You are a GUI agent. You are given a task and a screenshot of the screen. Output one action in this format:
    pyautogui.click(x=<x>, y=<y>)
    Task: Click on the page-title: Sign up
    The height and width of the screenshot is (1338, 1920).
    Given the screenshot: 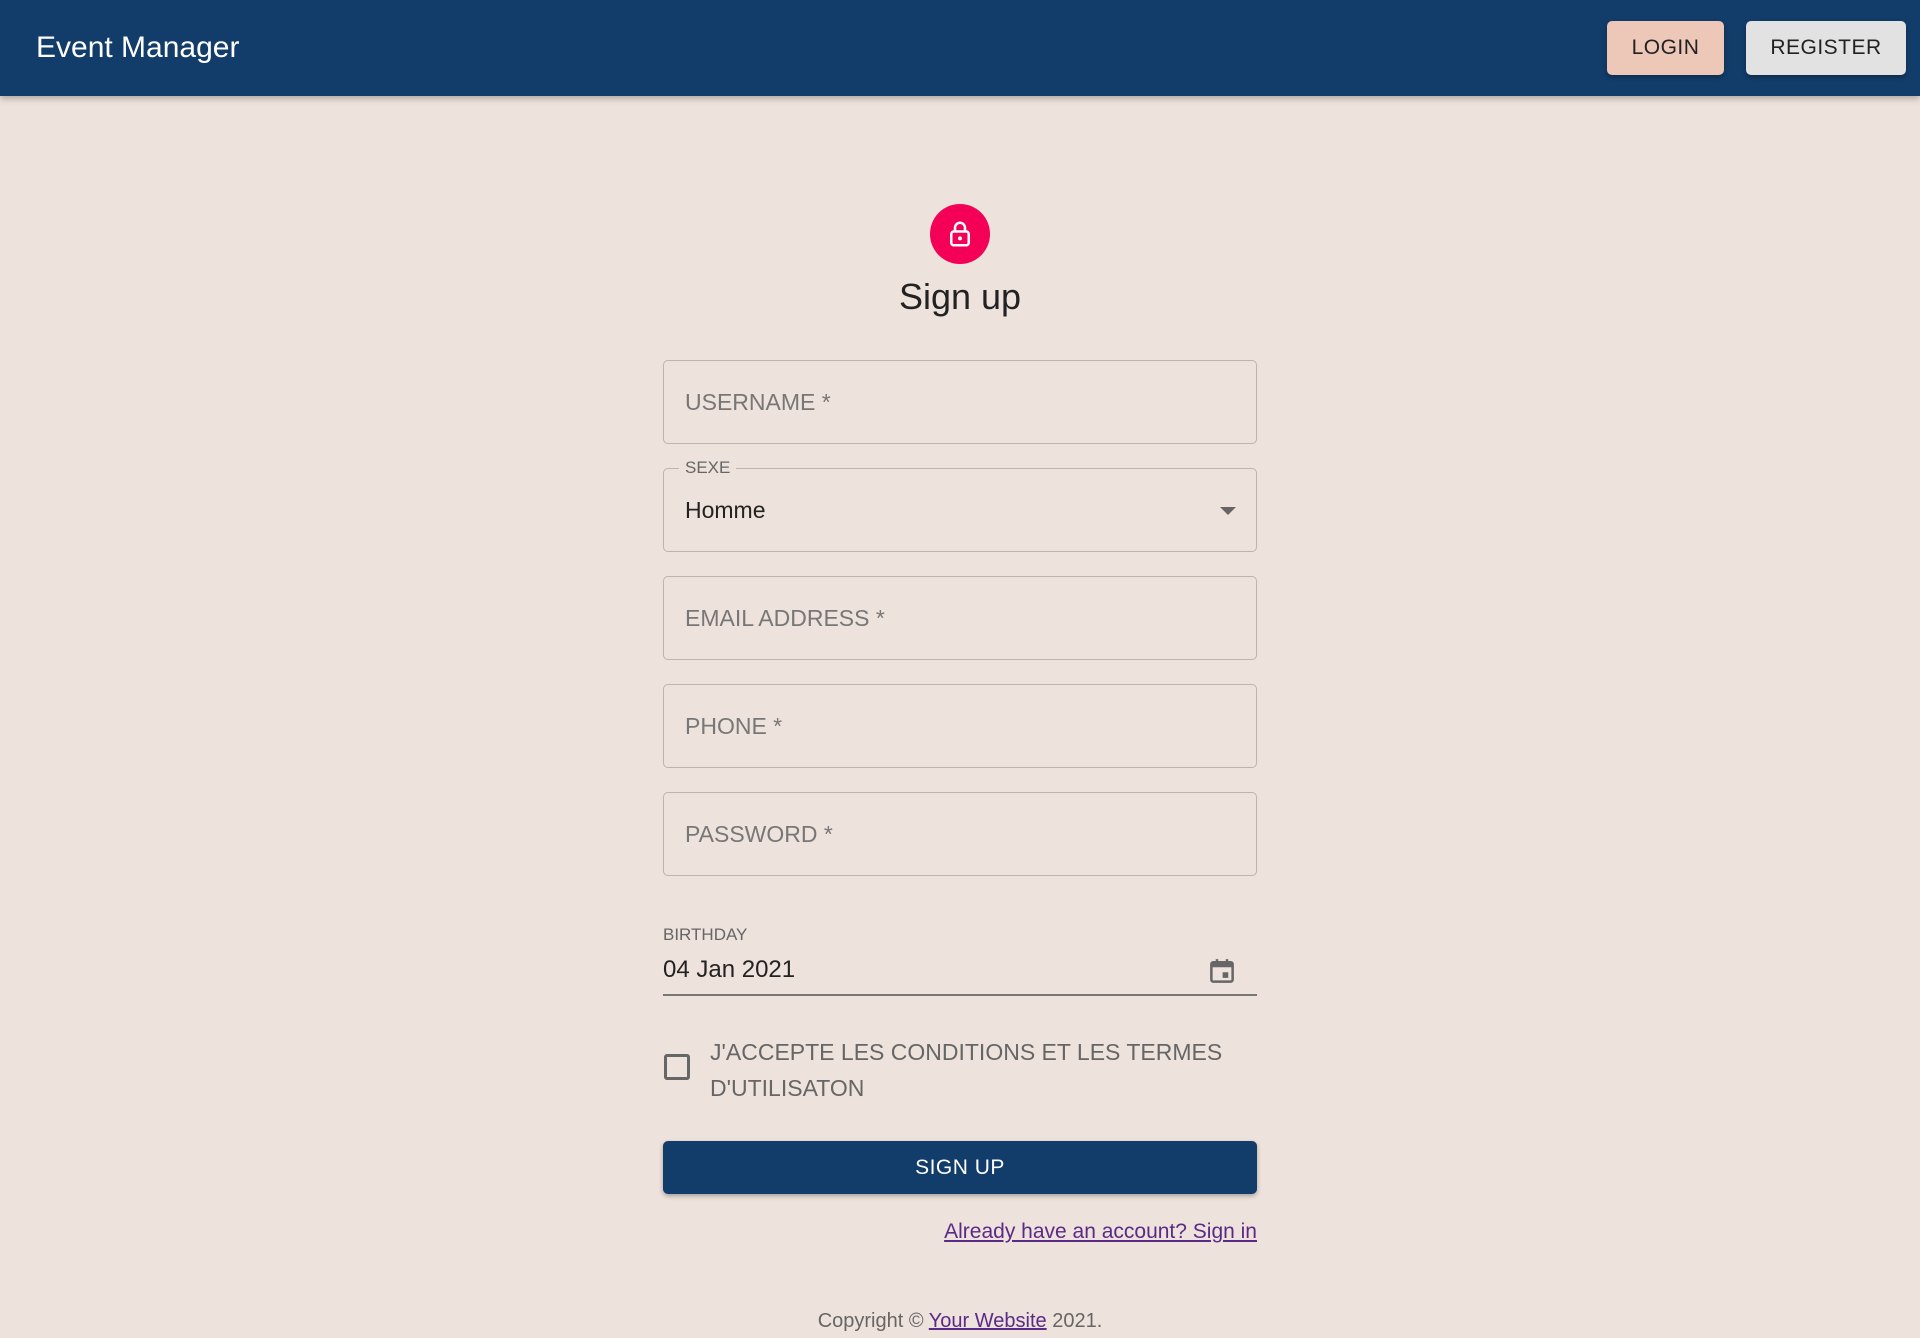 What is the action you would take?
    pyautogui.click(x=960, y=296)
    